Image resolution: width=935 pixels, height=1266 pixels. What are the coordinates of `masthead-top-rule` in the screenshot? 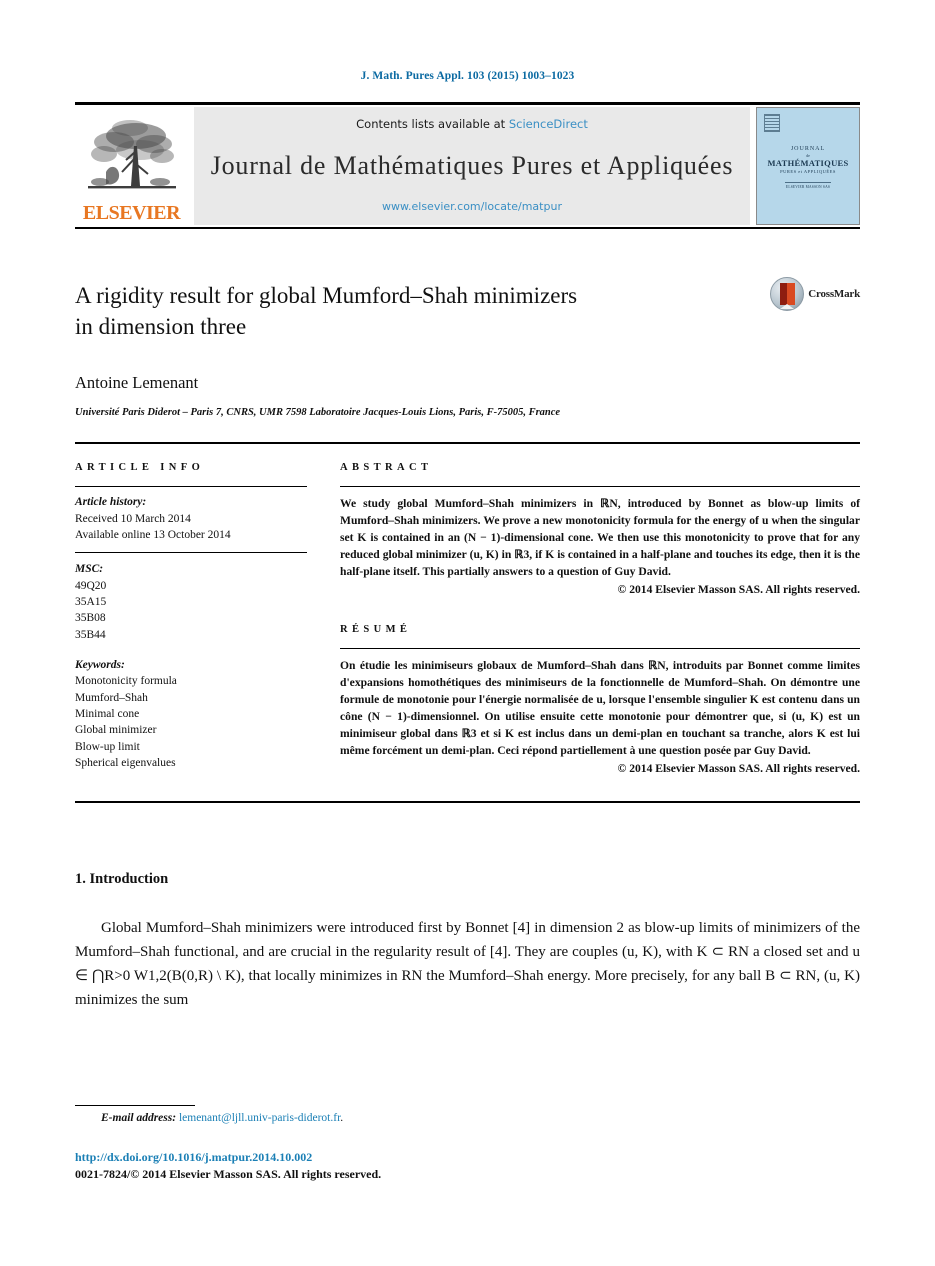 It's located at (467, 103).